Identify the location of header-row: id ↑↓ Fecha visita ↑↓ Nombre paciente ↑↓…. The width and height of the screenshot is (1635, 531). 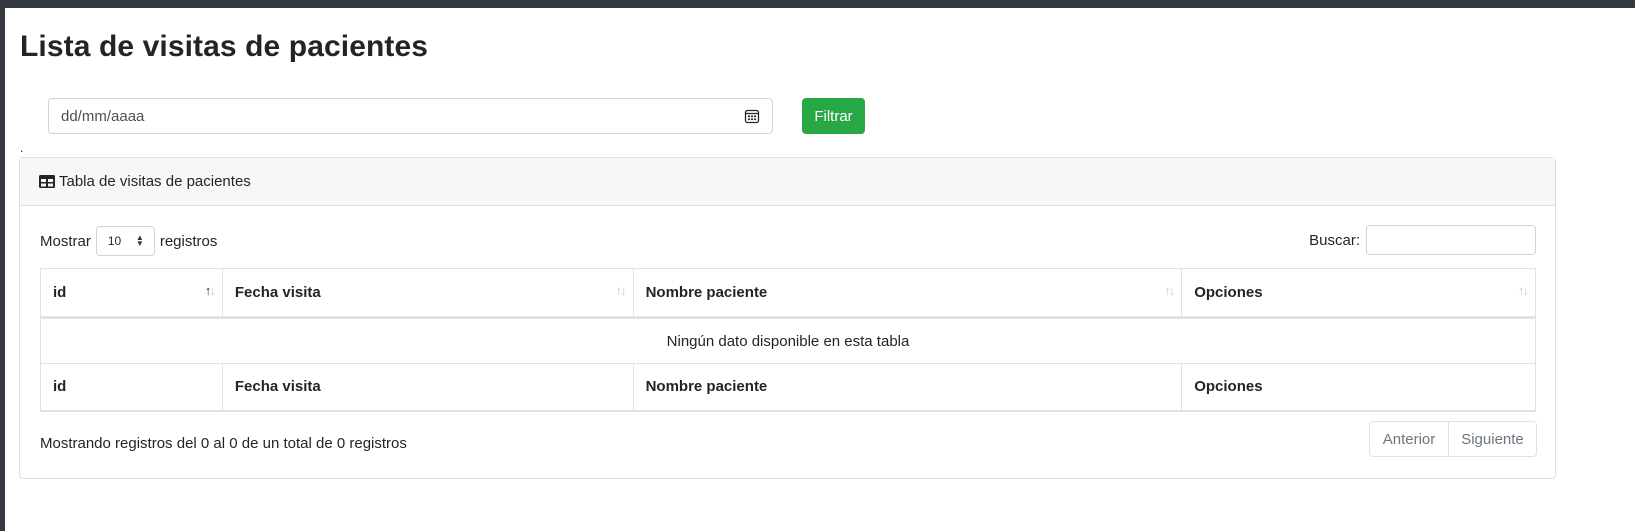
(788, 293).